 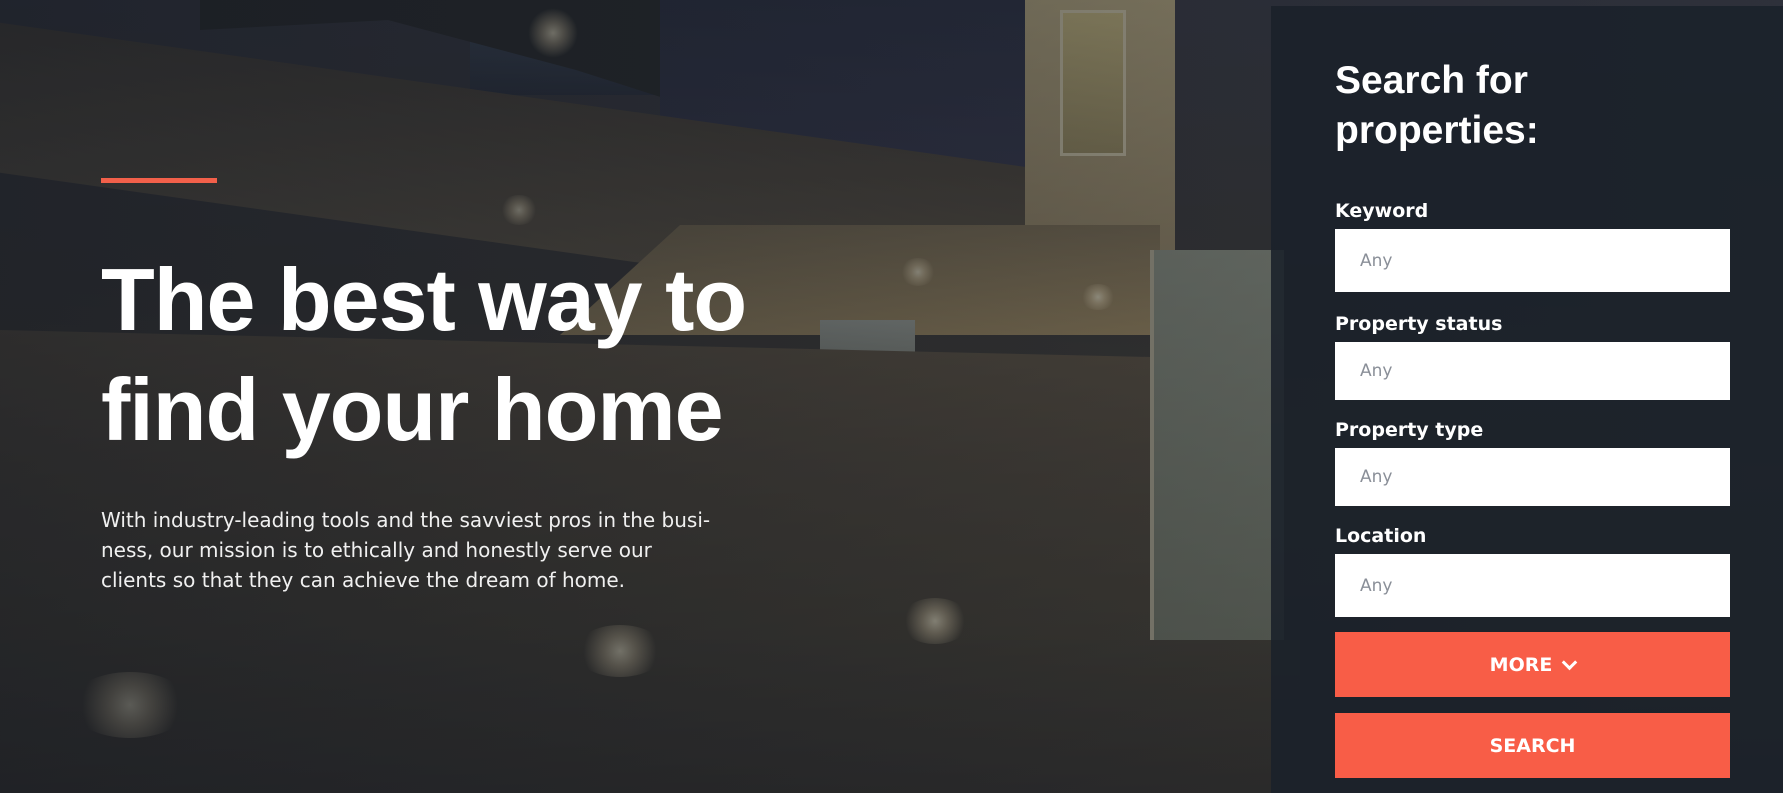 I want to click on keyword-input, so click(x=1532, y=260).